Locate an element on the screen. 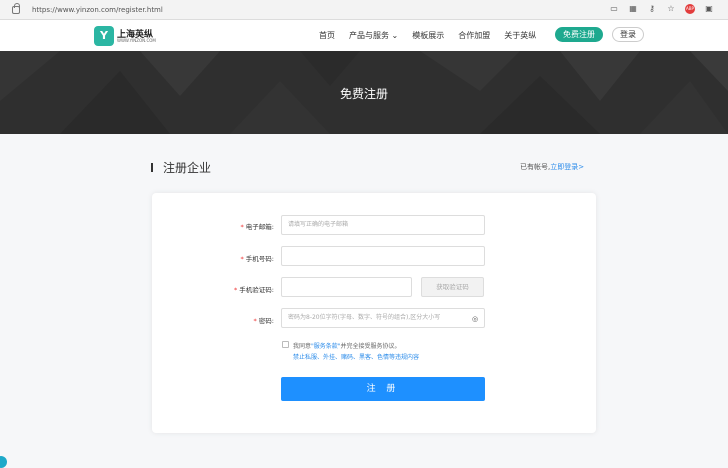 Image resolution: width=728 pixels, height=468 pixels. password-label-text: 密码: is located at coordinates (266, 321).